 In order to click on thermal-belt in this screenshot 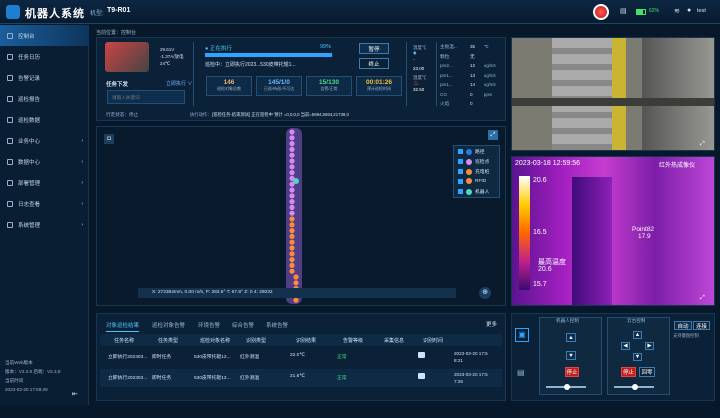, I will do `click(592, 241)`.